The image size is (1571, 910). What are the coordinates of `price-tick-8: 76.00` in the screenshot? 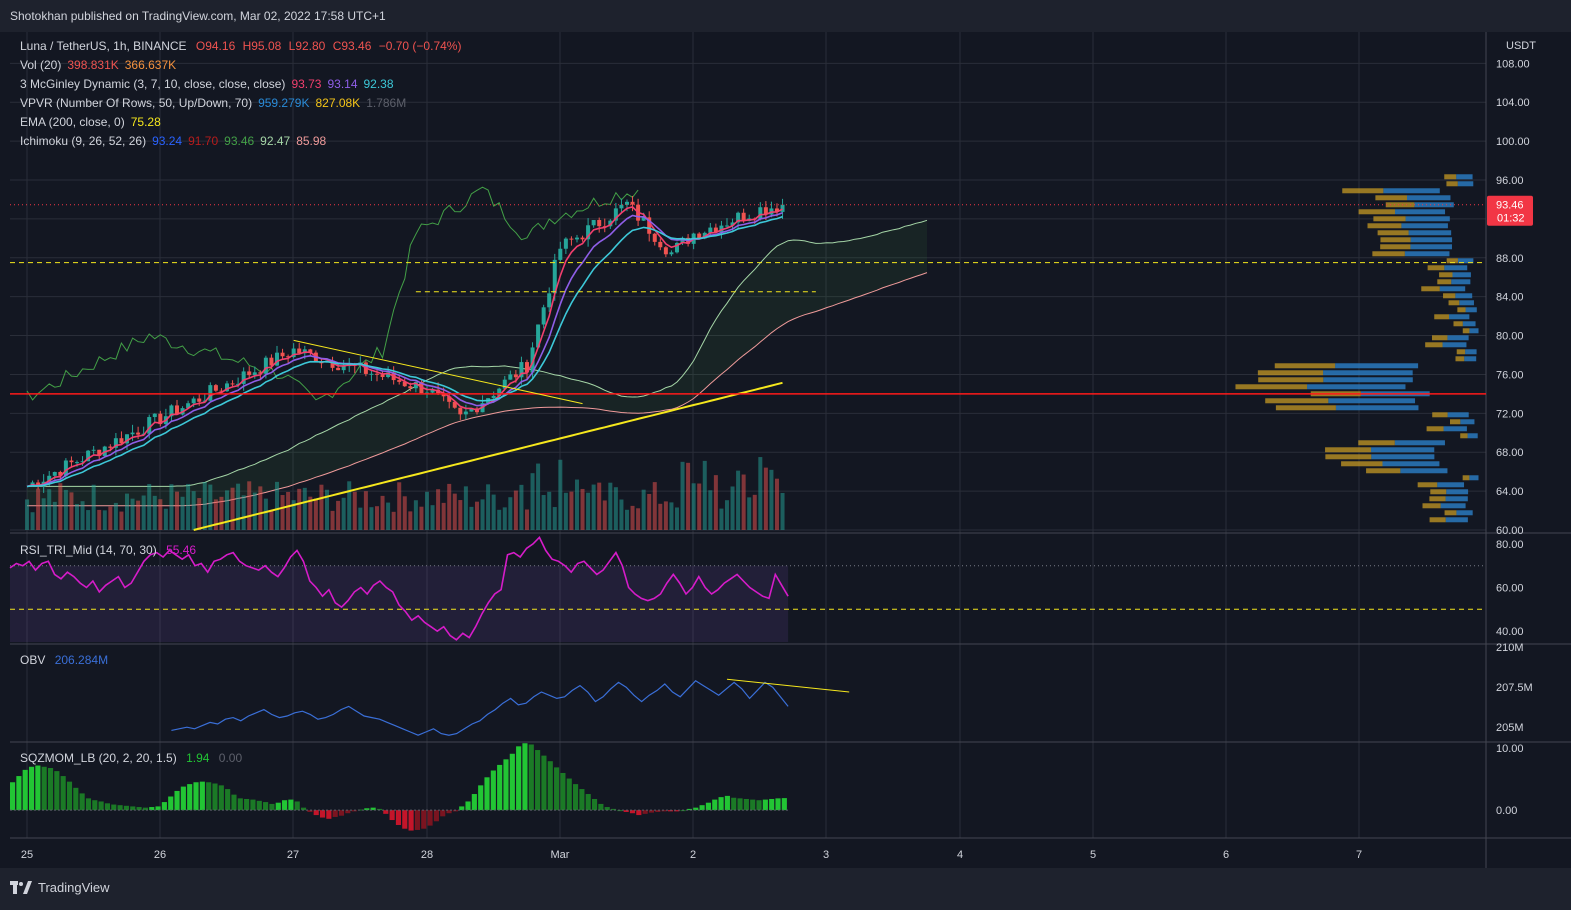 It's located at (1510, 375).